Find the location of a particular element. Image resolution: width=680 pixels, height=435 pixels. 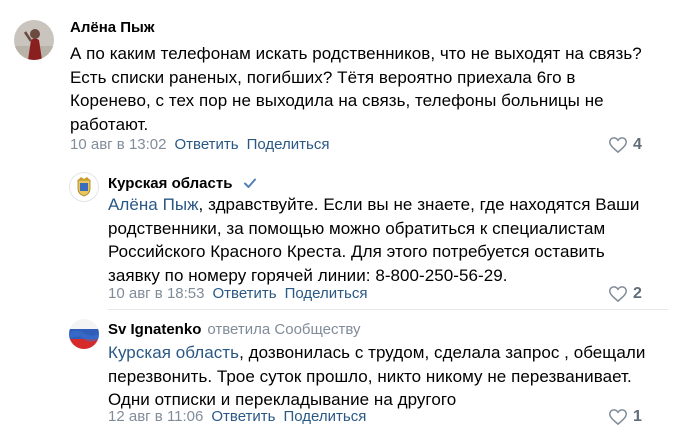

like-count: 1 is located at coordinates (637, 416).